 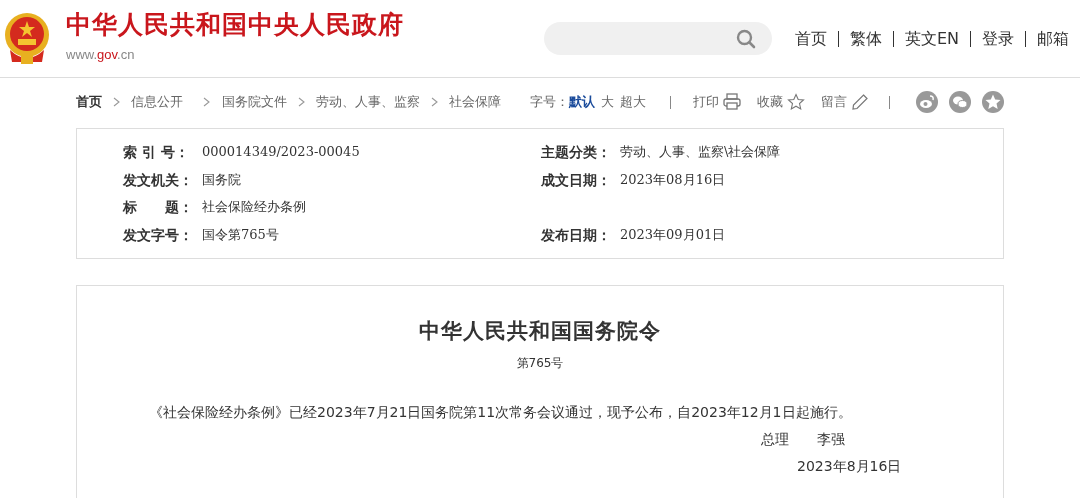 I want to click on field-value: 000014349/2023-00045, so click(x=281, y=152).